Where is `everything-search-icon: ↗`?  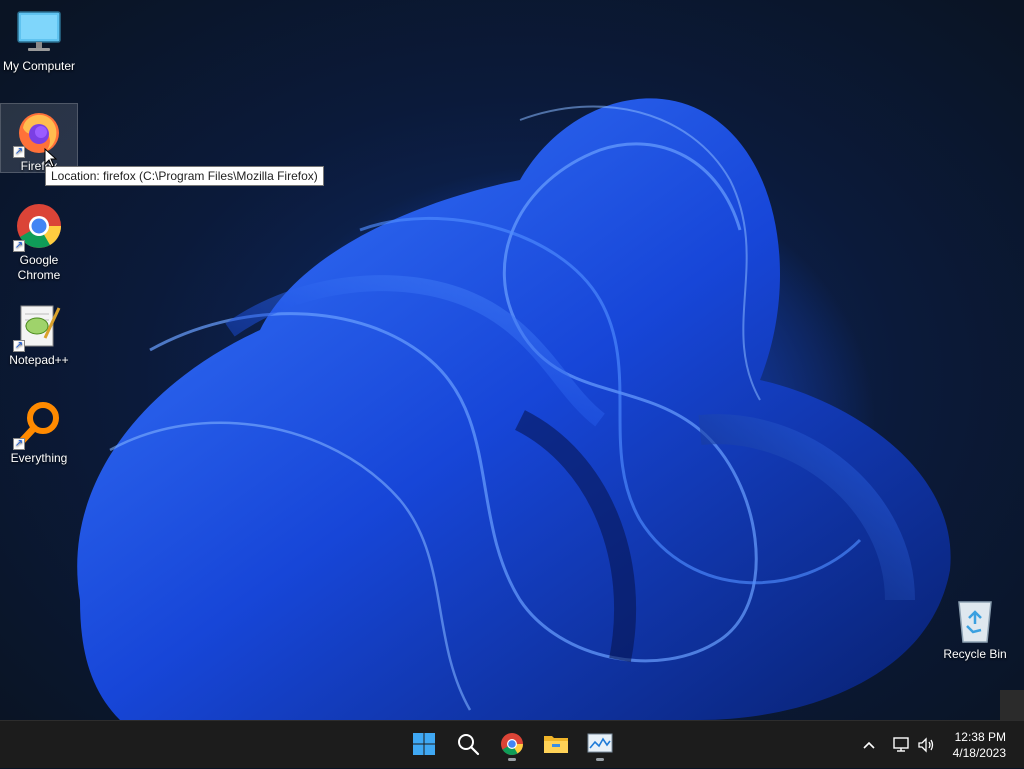
everything-search-icon: ↗ is located at coordinates (38, 425).